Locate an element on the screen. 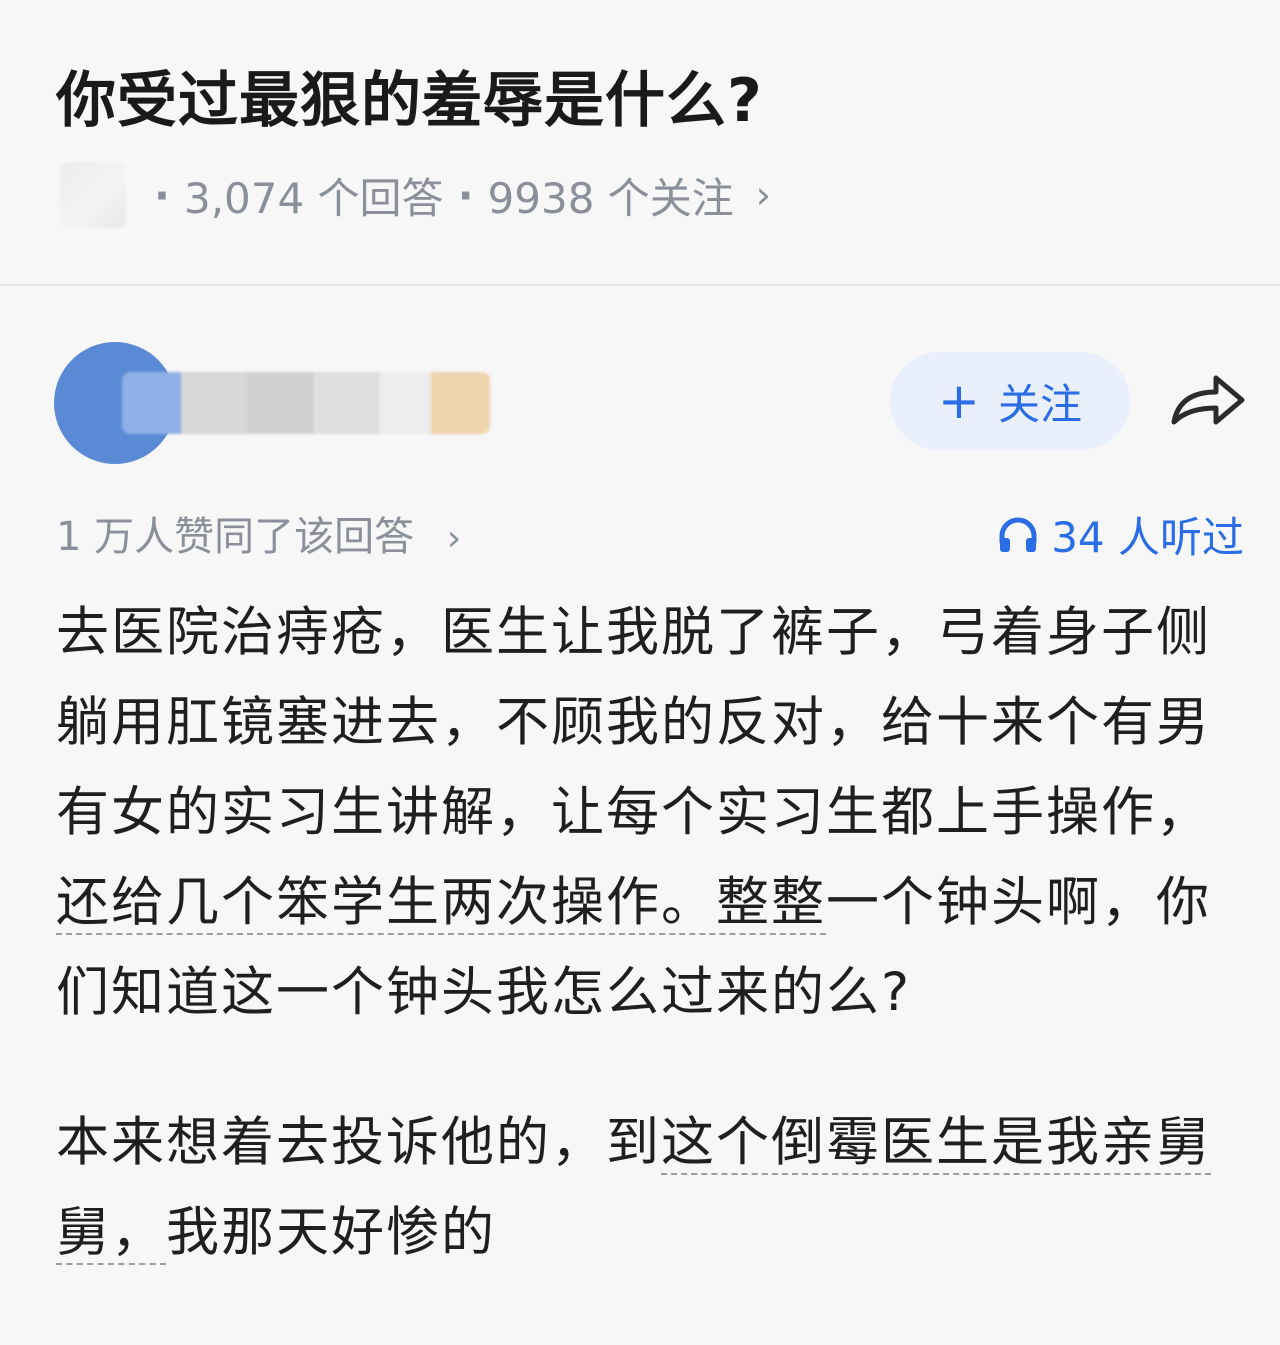  divider is located at coordinates (640, 285).